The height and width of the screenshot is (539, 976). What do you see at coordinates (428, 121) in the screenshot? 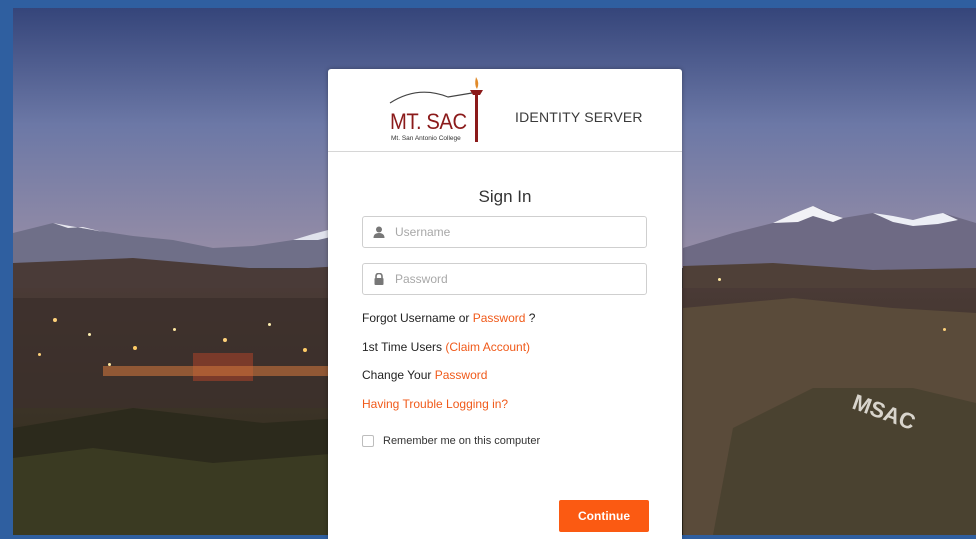
I see `logo-wordmark: MT. SAC` at bounding box center [428, 121].